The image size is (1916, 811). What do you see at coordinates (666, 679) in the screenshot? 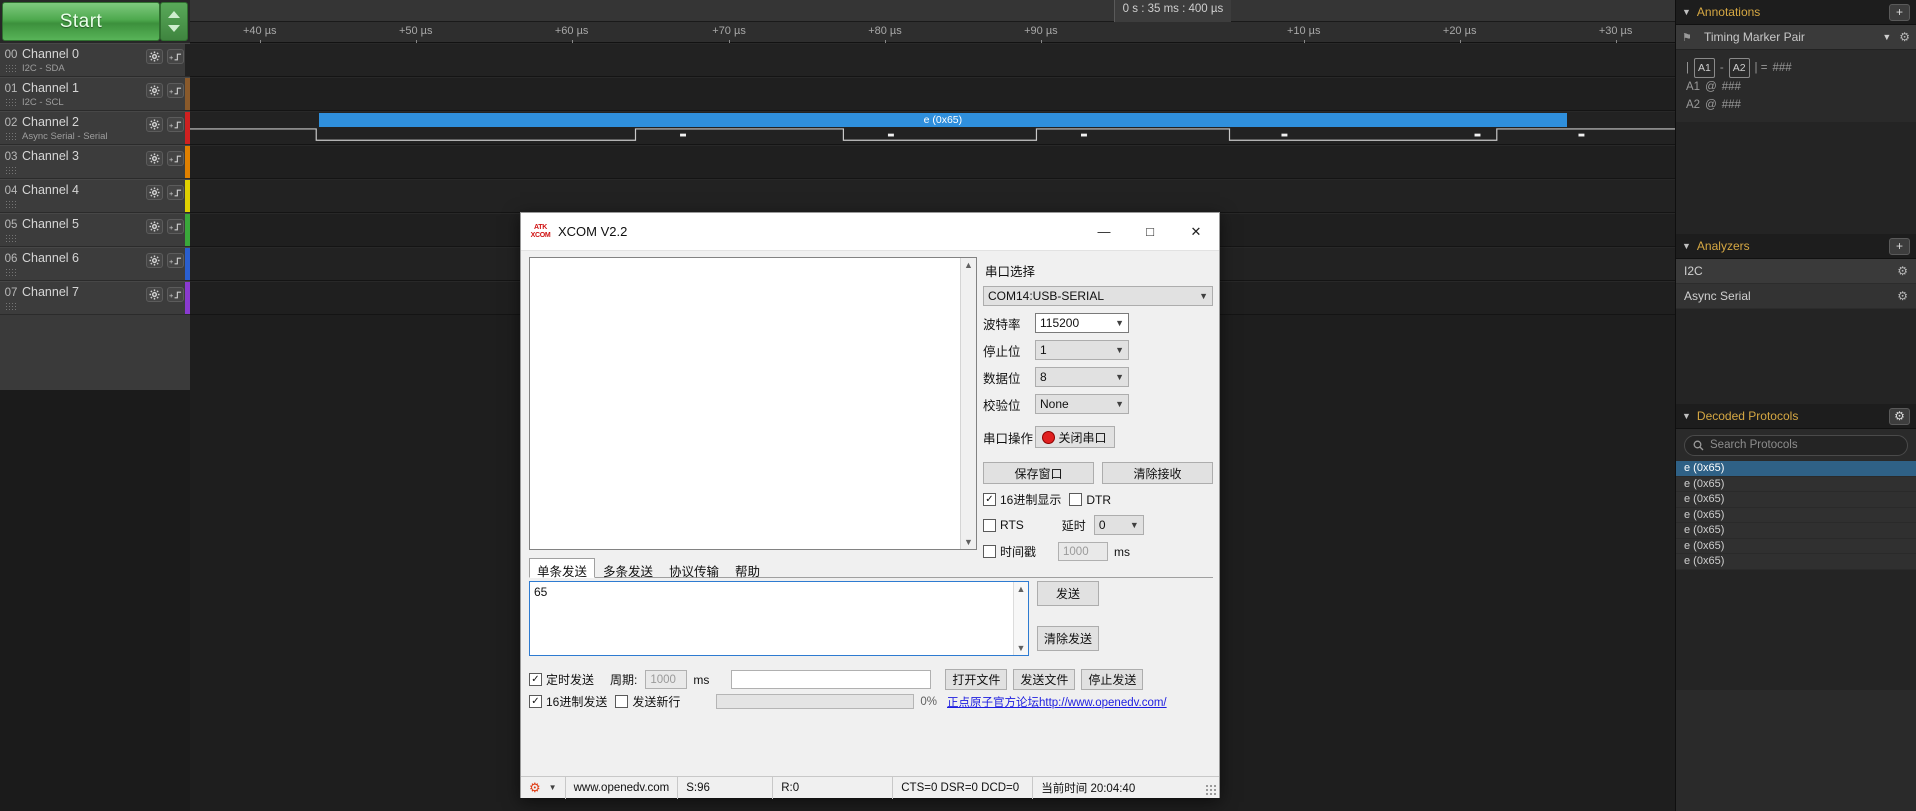
I see `period-input: 1000` at bounding box center [666, 679].